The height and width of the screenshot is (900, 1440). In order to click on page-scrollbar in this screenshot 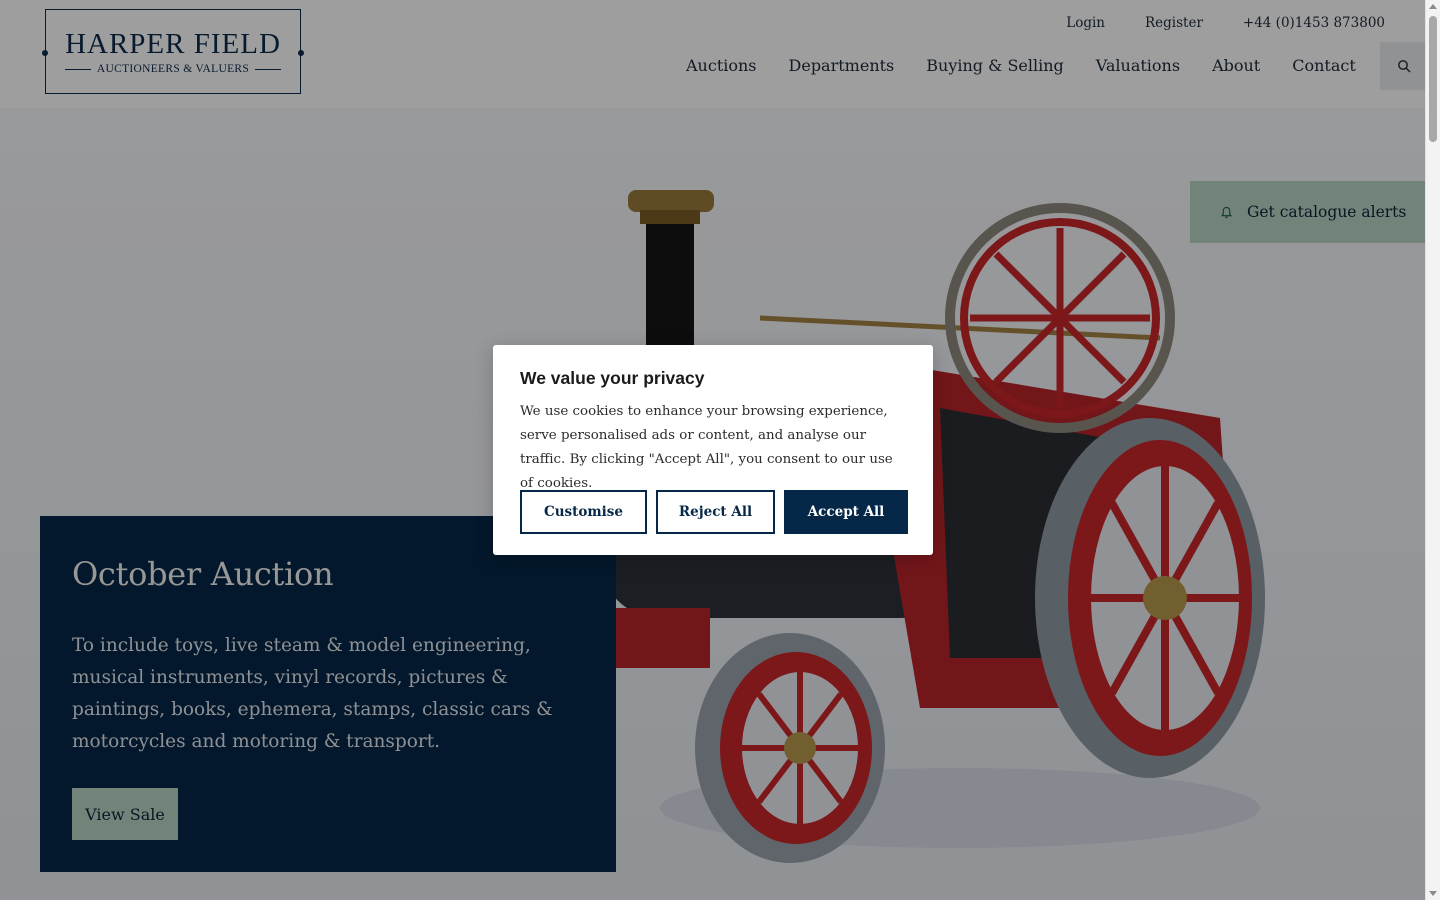, I will do `click(1432, 450)`.